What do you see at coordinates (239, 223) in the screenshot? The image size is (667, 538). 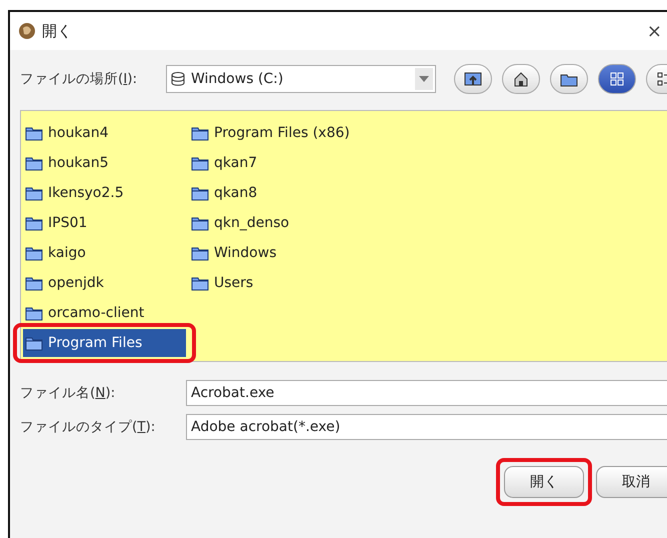 I see `folder-item: qkn_denso` at bounding box center [239, 223].